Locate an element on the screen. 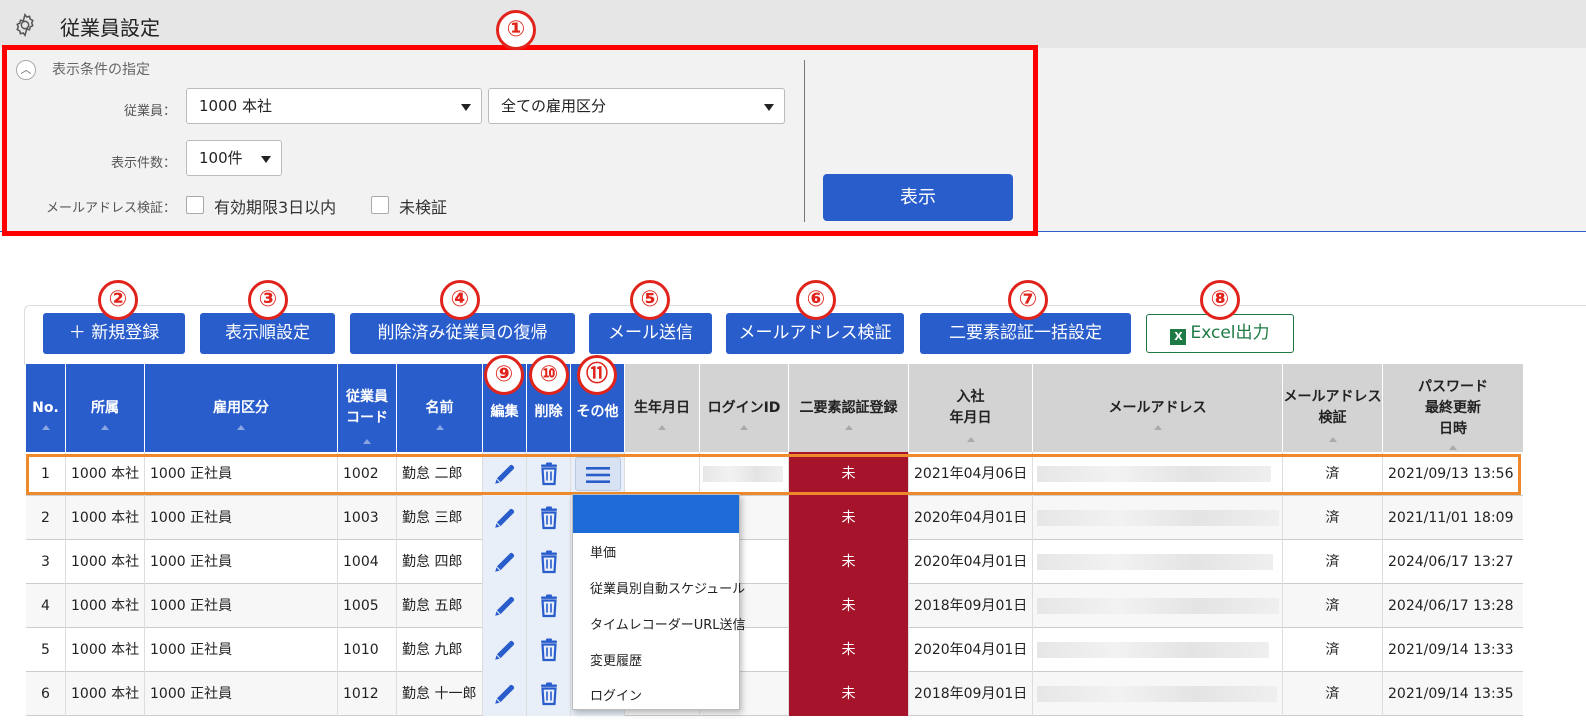 Image resolution: width=1586 pixels, height=724 pixels. plus-icon: ＋ is located at coordinates (80, 333).